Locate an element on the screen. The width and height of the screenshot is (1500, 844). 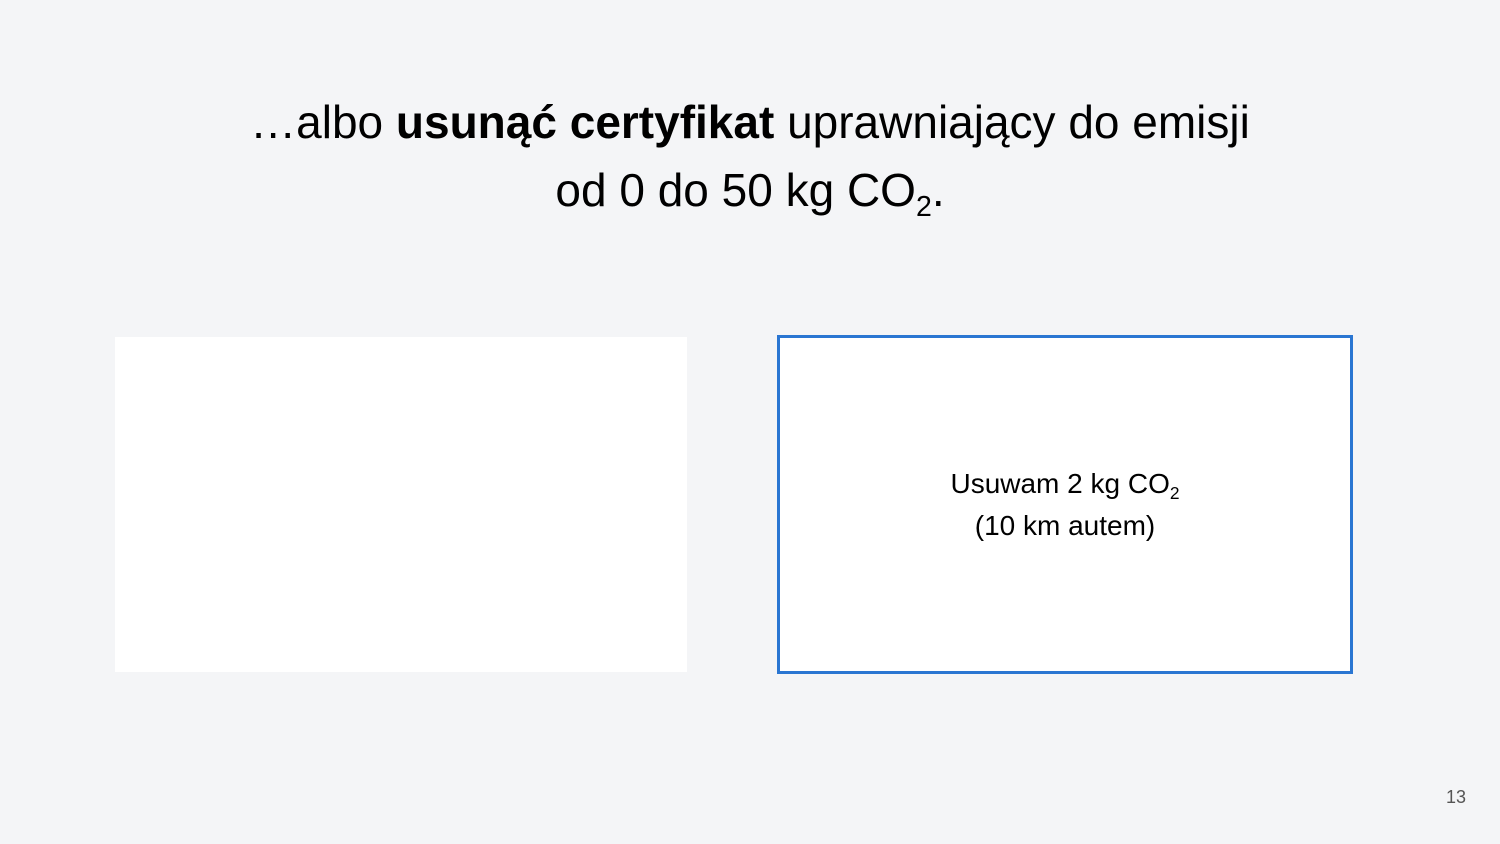
removal-subscript: 2 is located at coordinates (1174, 492).